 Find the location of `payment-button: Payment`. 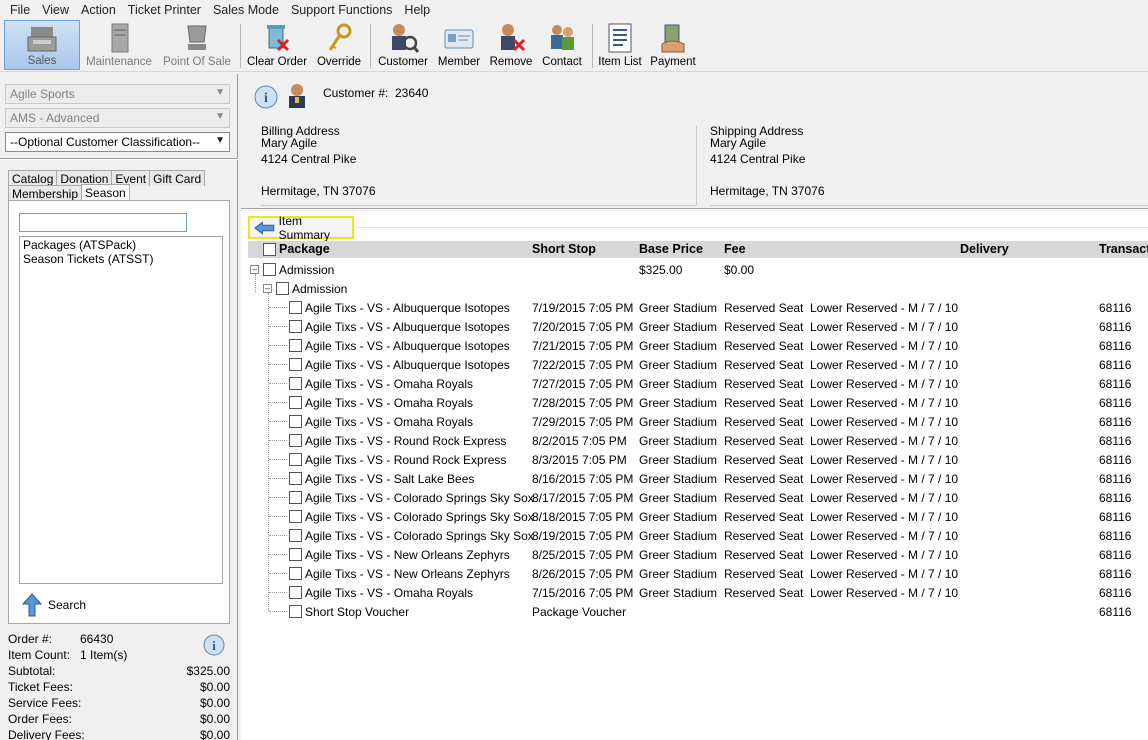

payment-button: Payment is located at coordinates (673, 45).